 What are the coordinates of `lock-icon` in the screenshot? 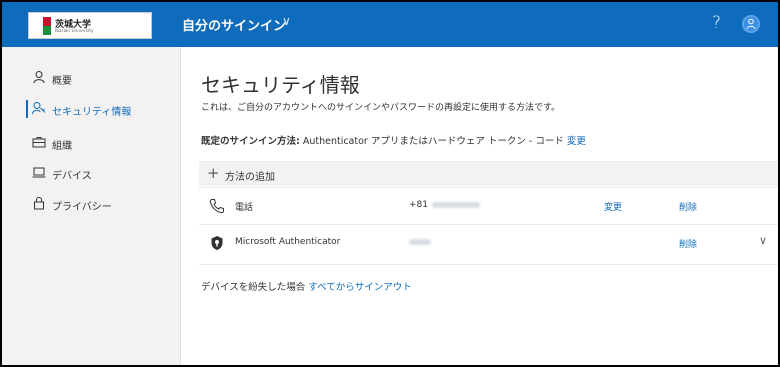 It's located at (39, 203).